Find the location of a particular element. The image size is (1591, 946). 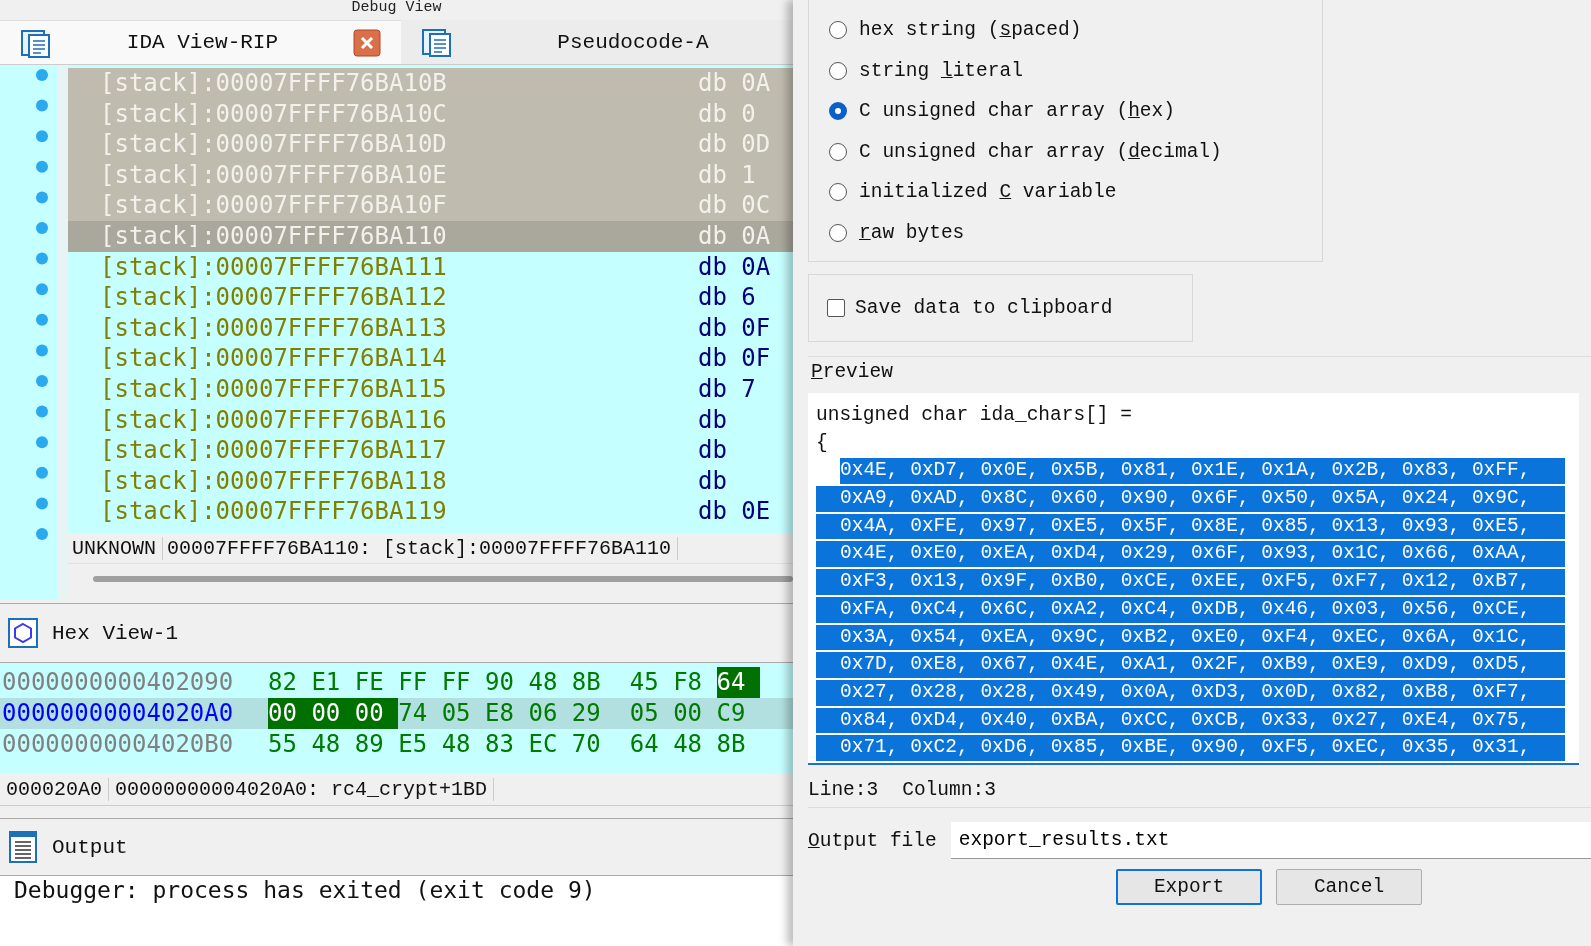

hex-byte: 55 is located at coordinates (283, 744).